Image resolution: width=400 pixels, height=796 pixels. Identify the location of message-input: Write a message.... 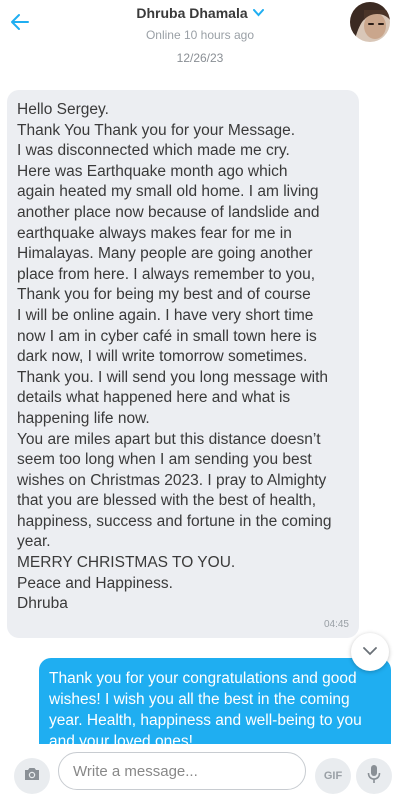
(182, 771).